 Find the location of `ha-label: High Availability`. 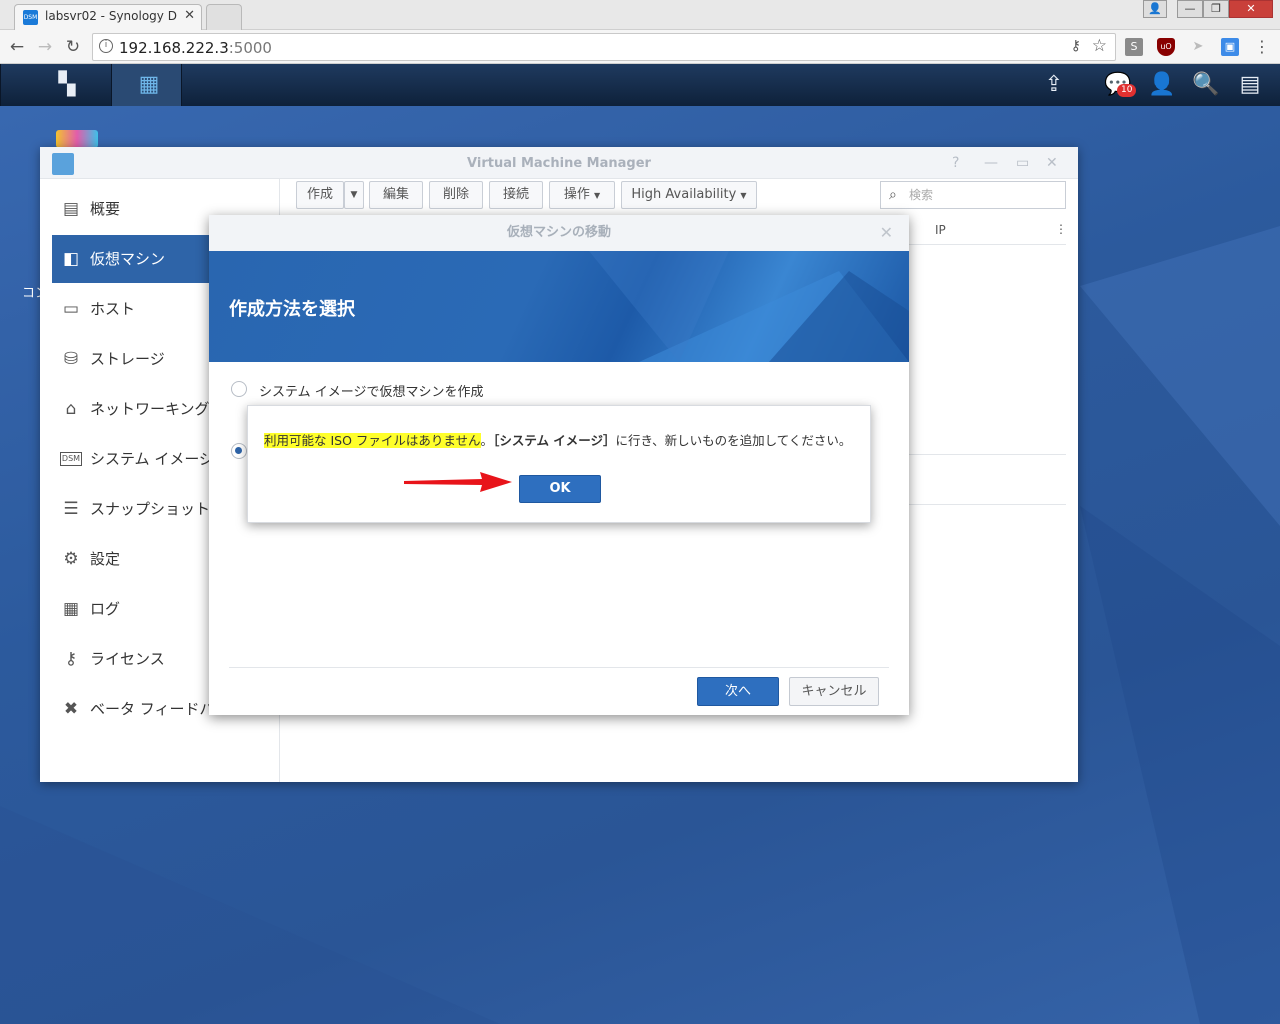

ha-label: High Availability is located at coordinates (684, 194).